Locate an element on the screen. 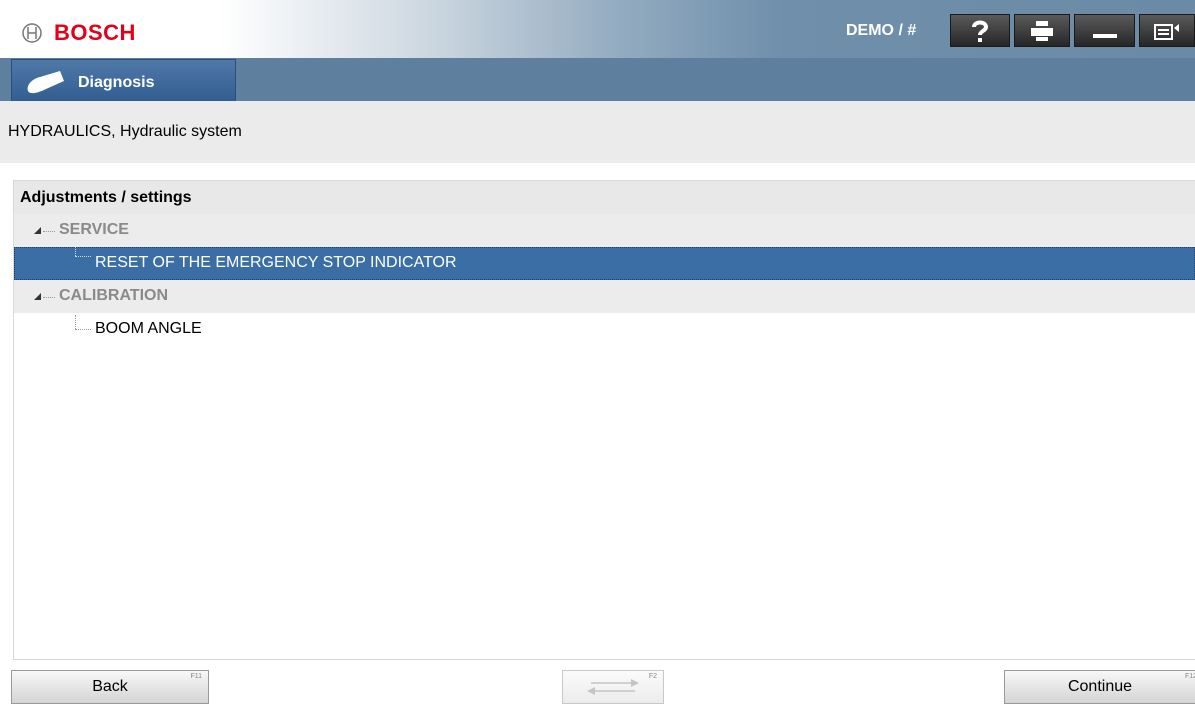 The image size is (1195, 704). printer-icon is located at coordinates (1042, 30).